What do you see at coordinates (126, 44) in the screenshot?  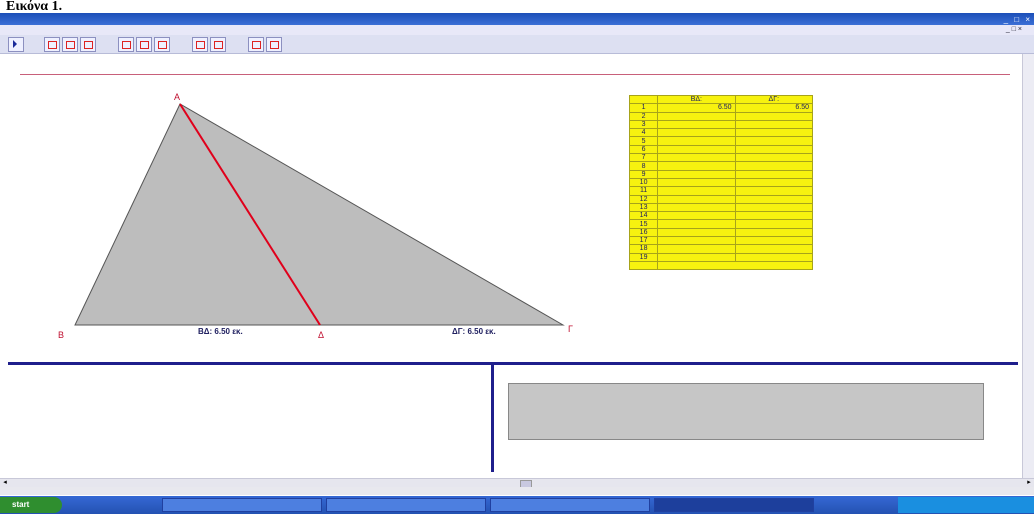 I see `construct-tool-icon` at bounding box center [126, 44].